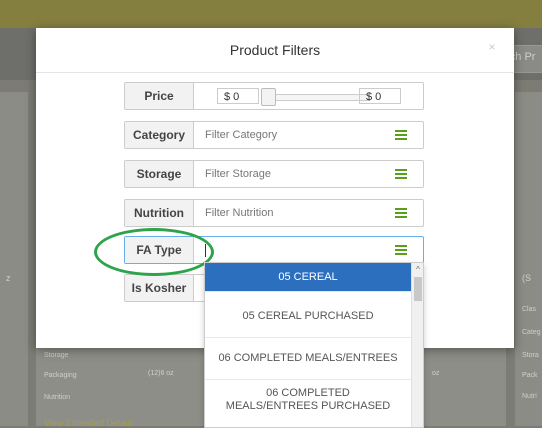 Image resolution: width=542 pixels, height=428 pixels. Describe the element at coordinates (271, 14) in the screenshot. I see `top-bar` at that location.